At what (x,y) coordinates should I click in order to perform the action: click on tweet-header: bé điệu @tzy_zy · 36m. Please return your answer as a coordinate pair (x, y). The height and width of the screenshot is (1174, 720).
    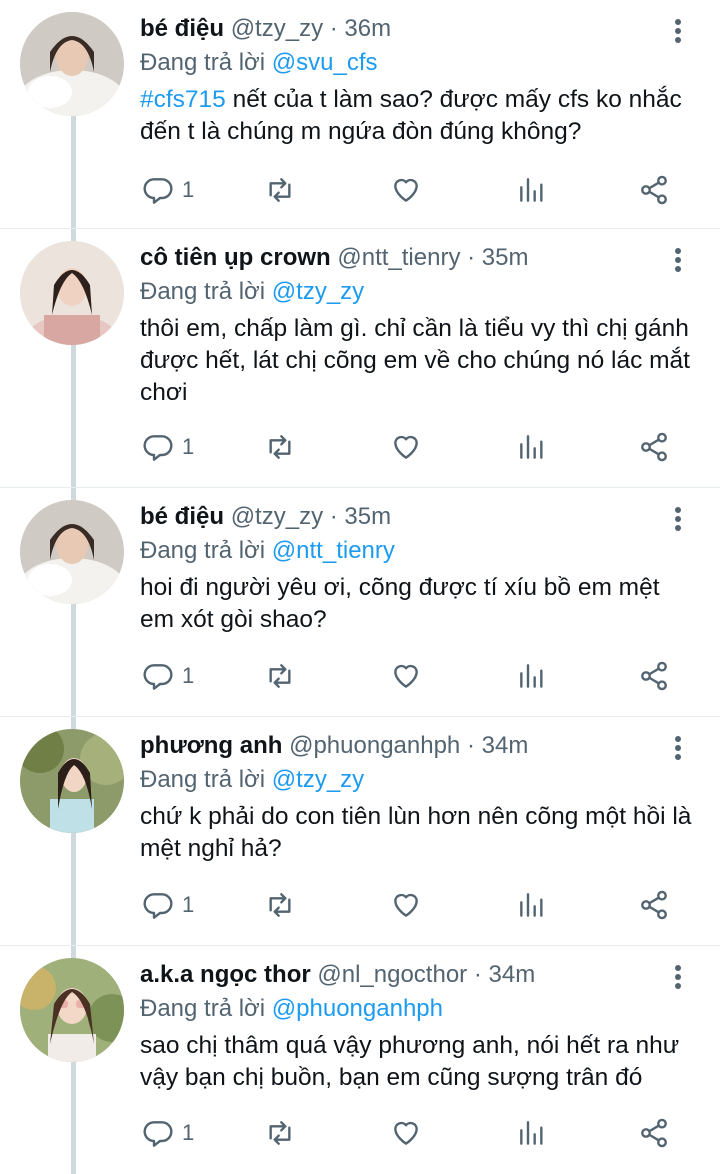
    Looking at the image, I should click on (265, 29).